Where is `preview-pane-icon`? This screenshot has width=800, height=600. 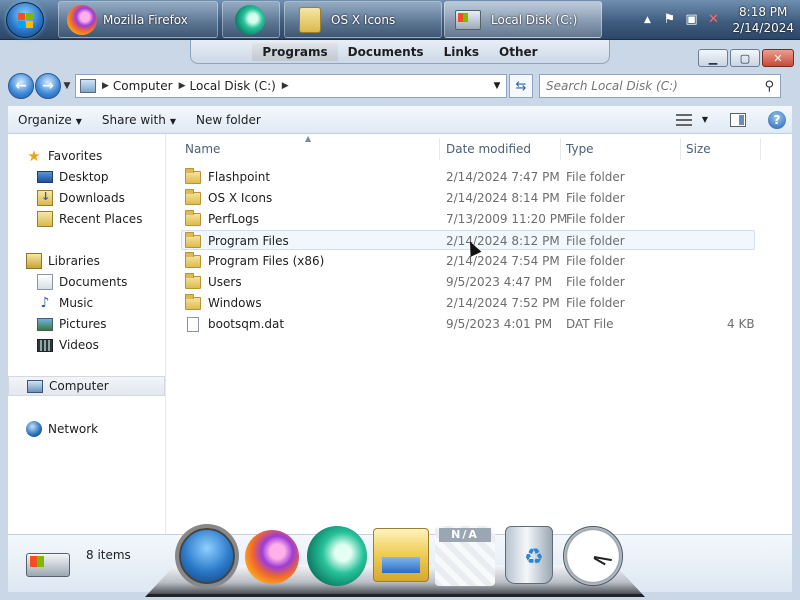
preview-pane-icon is located at coordinates (738, 119).